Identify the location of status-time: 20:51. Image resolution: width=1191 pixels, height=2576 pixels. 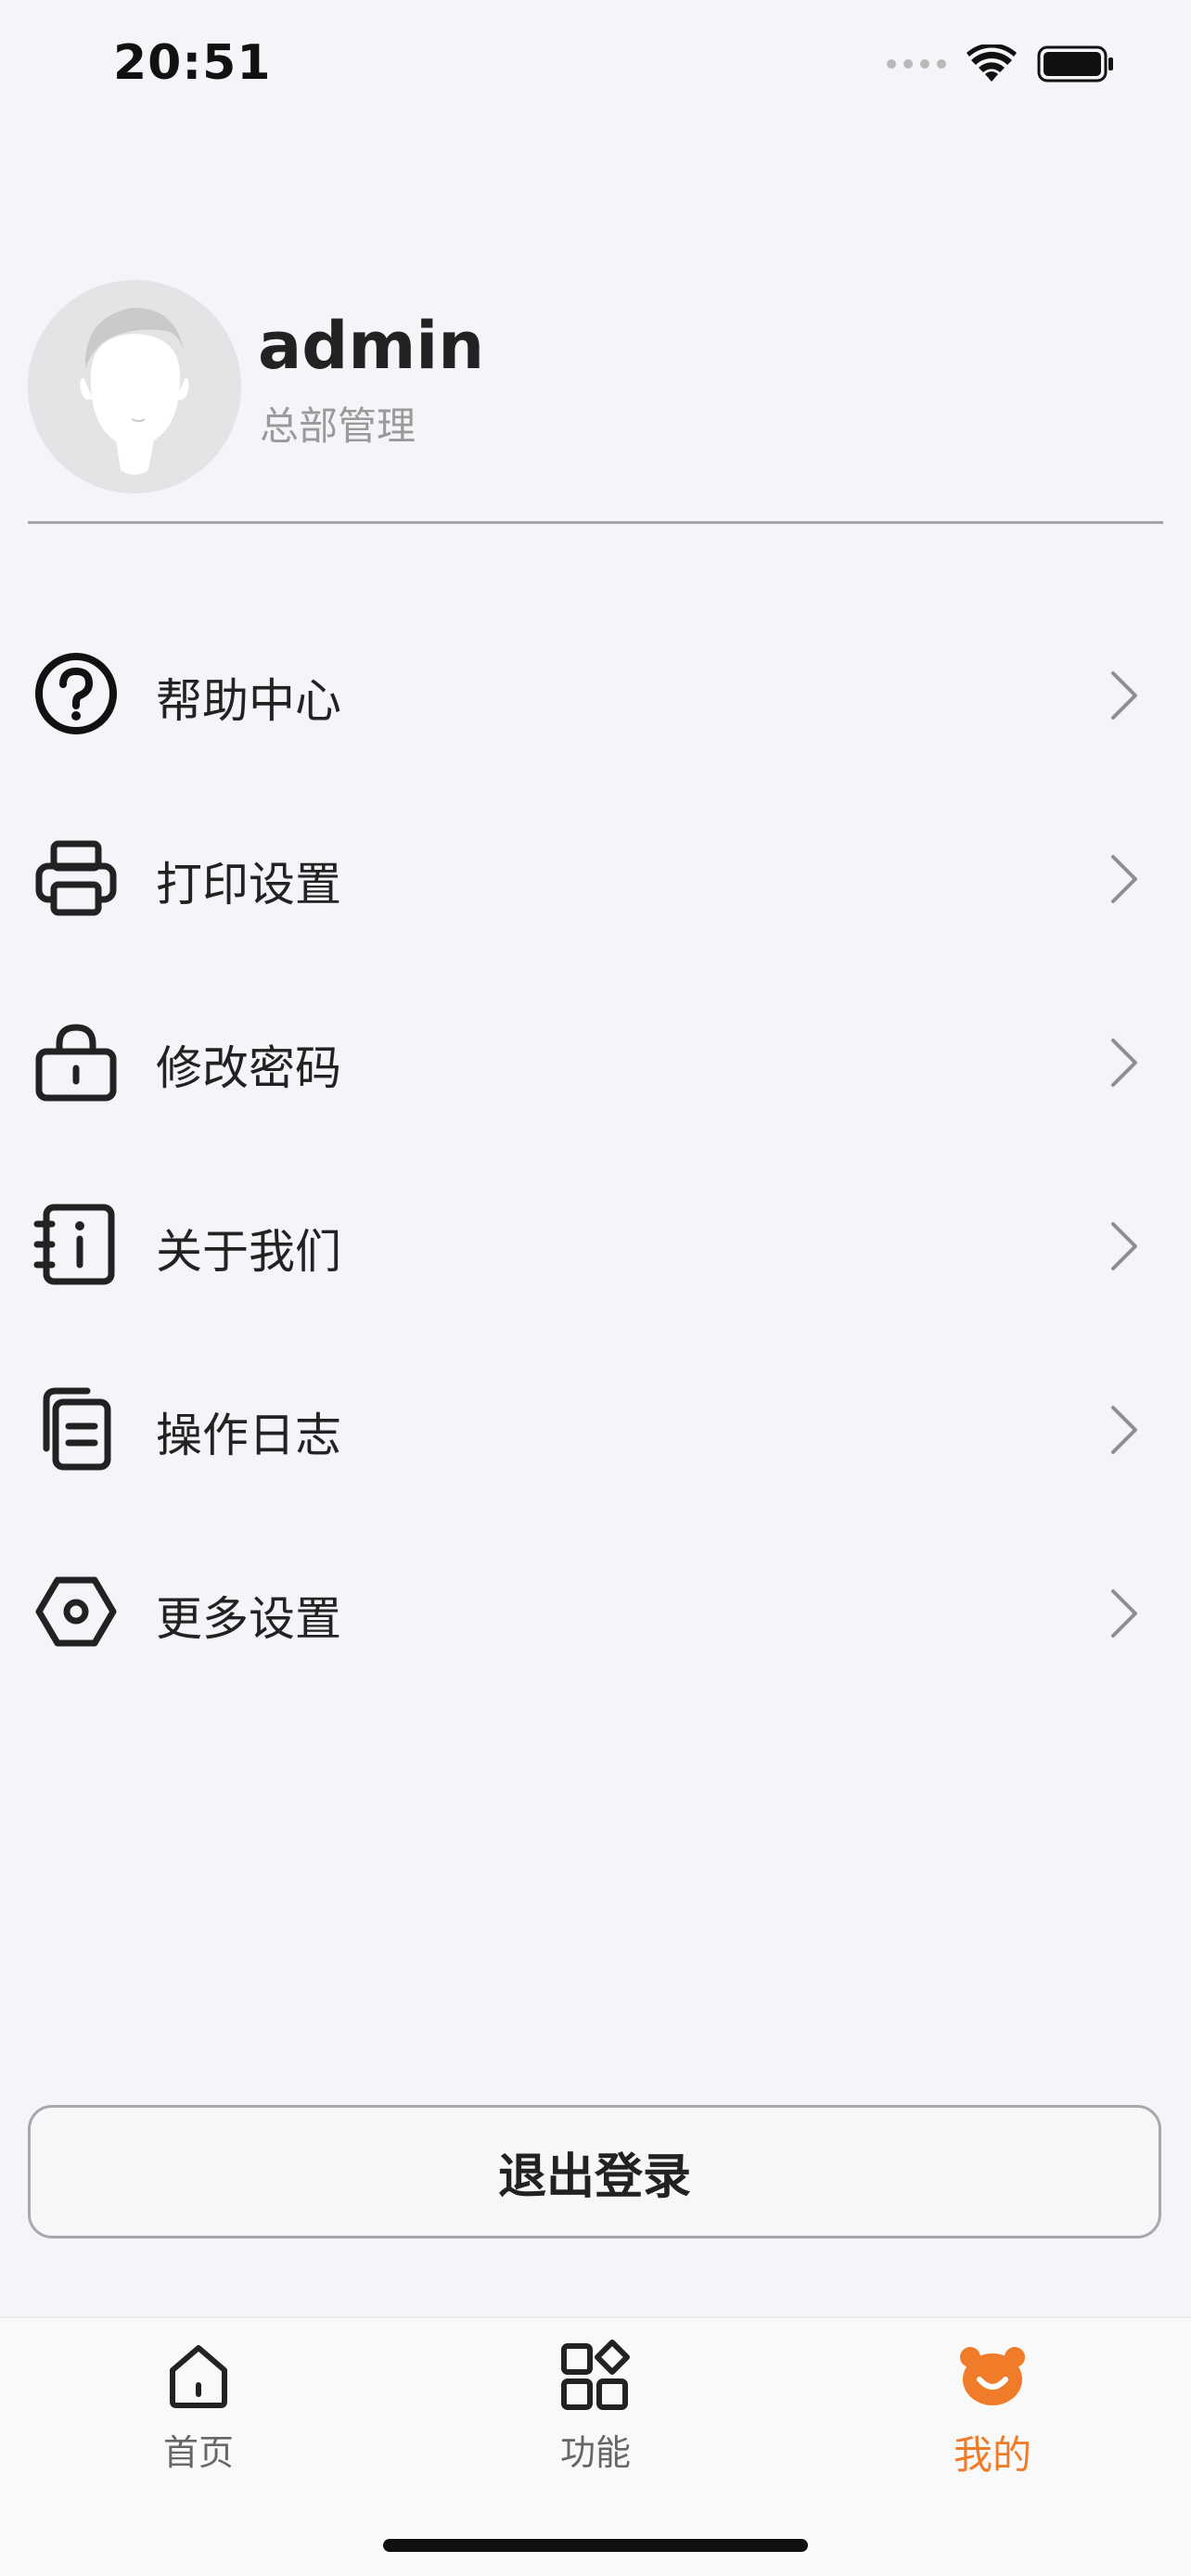
(192, 63).